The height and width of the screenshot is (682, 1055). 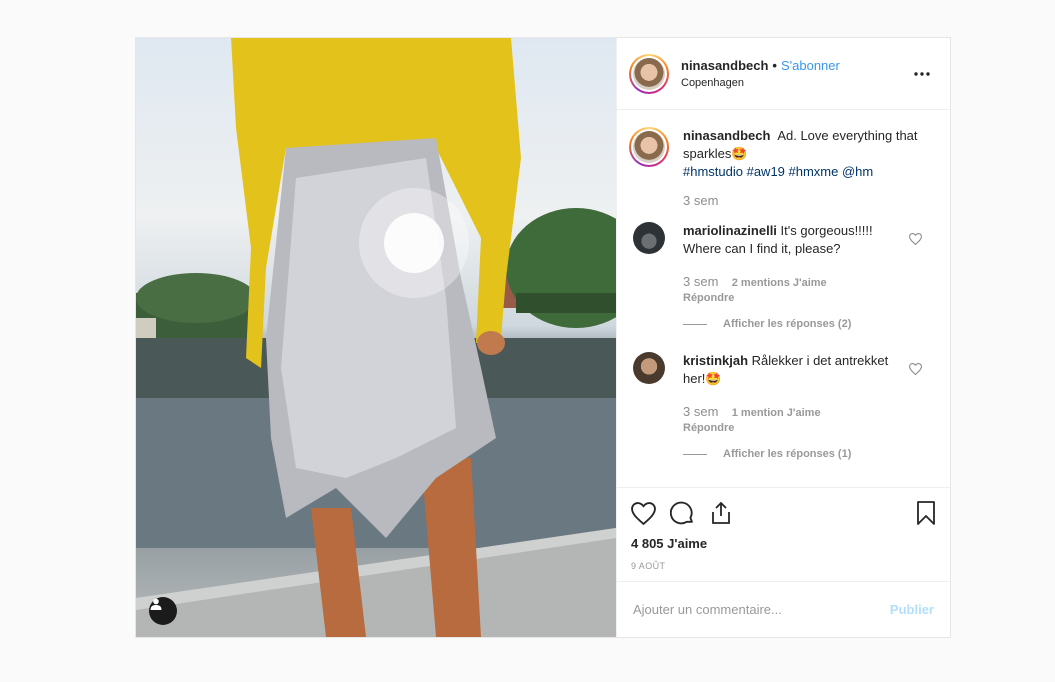 What do you see at coordinates (783, 74) in the screenshot?
I see `post-header: ninasandbech • S'abonner Copenhagen` at bounding box center [783, 74].